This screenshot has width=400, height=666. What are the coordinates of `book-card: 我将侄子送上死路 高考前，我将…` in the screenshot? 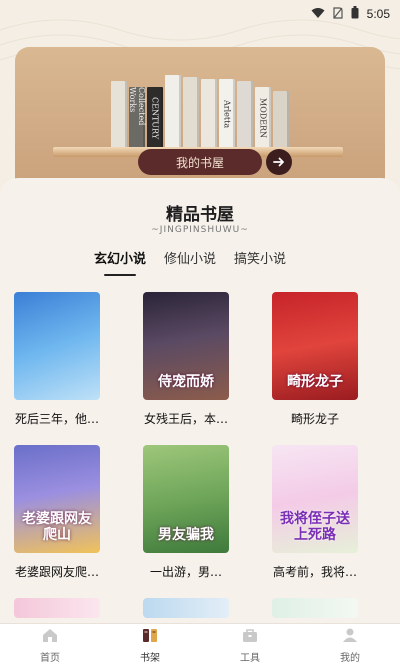 It's located at (315, 512).